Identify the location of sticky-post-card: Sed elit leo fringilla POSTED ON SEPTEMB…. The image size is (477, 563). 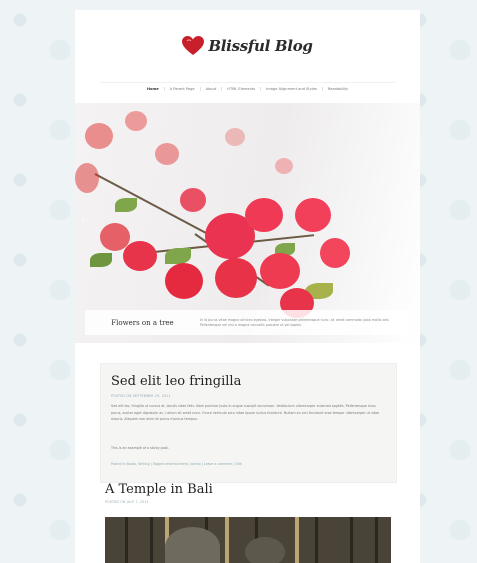
(248, 423).